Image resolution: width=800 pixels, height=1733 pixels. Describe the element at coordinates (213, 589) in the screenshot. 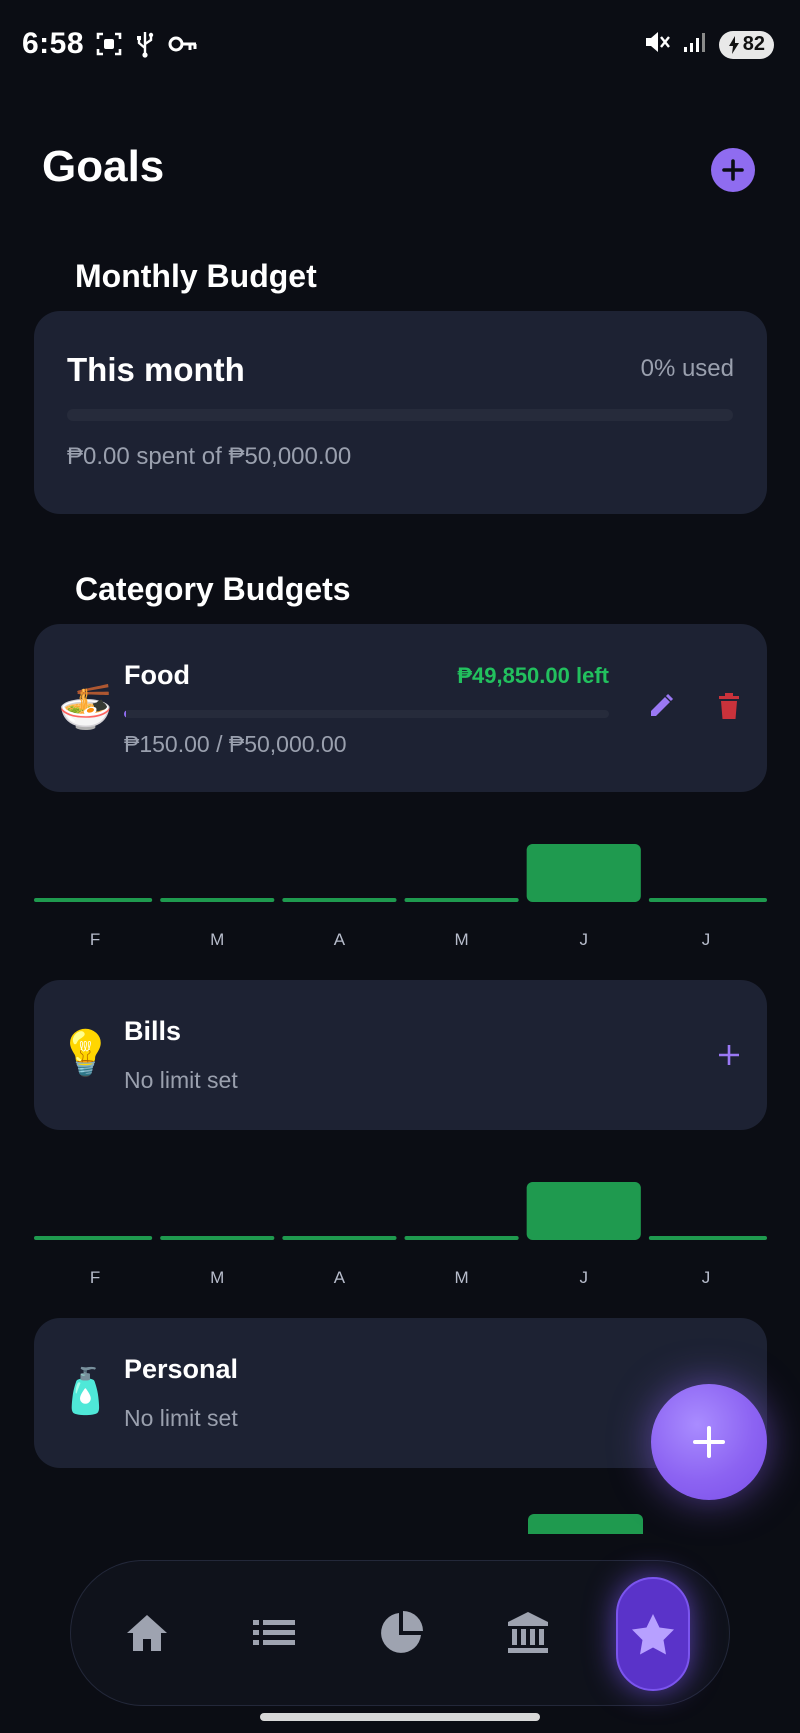

I see `category-budgets-title: Category Budgets` at that location.